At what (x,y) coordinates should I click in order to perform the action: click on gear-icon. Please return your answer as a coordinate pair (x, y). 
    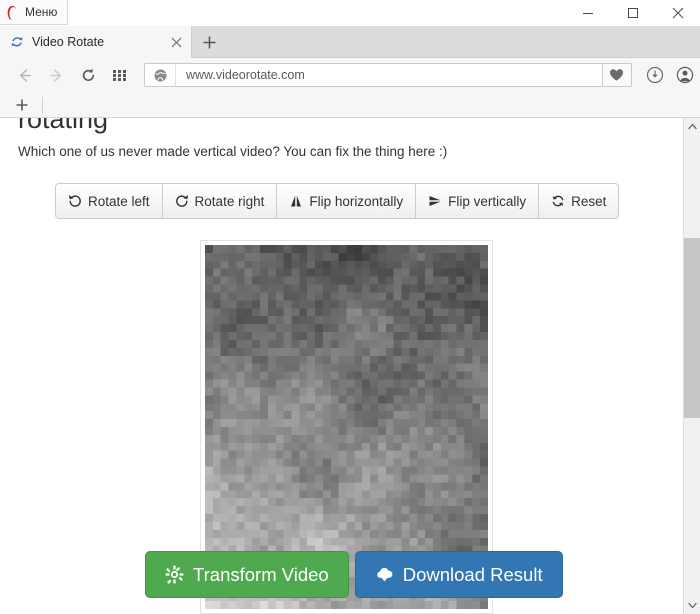
    Looking at the image, I should click on (174, 574).